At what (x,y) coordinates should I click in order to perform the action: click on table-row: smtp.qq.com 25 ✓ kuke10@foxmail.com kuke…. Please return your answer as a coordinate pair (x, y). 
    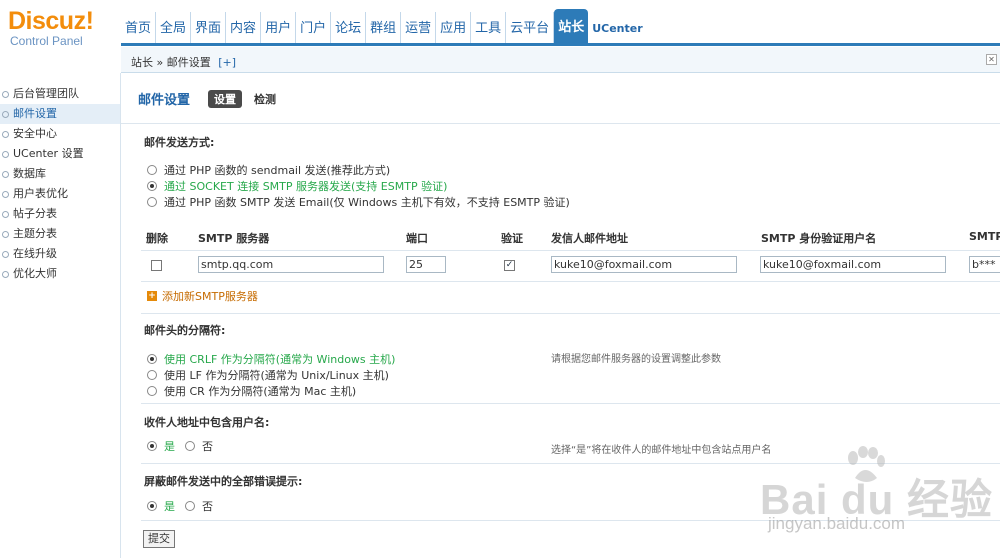
    Looking at the image, I should click on (570, 266).